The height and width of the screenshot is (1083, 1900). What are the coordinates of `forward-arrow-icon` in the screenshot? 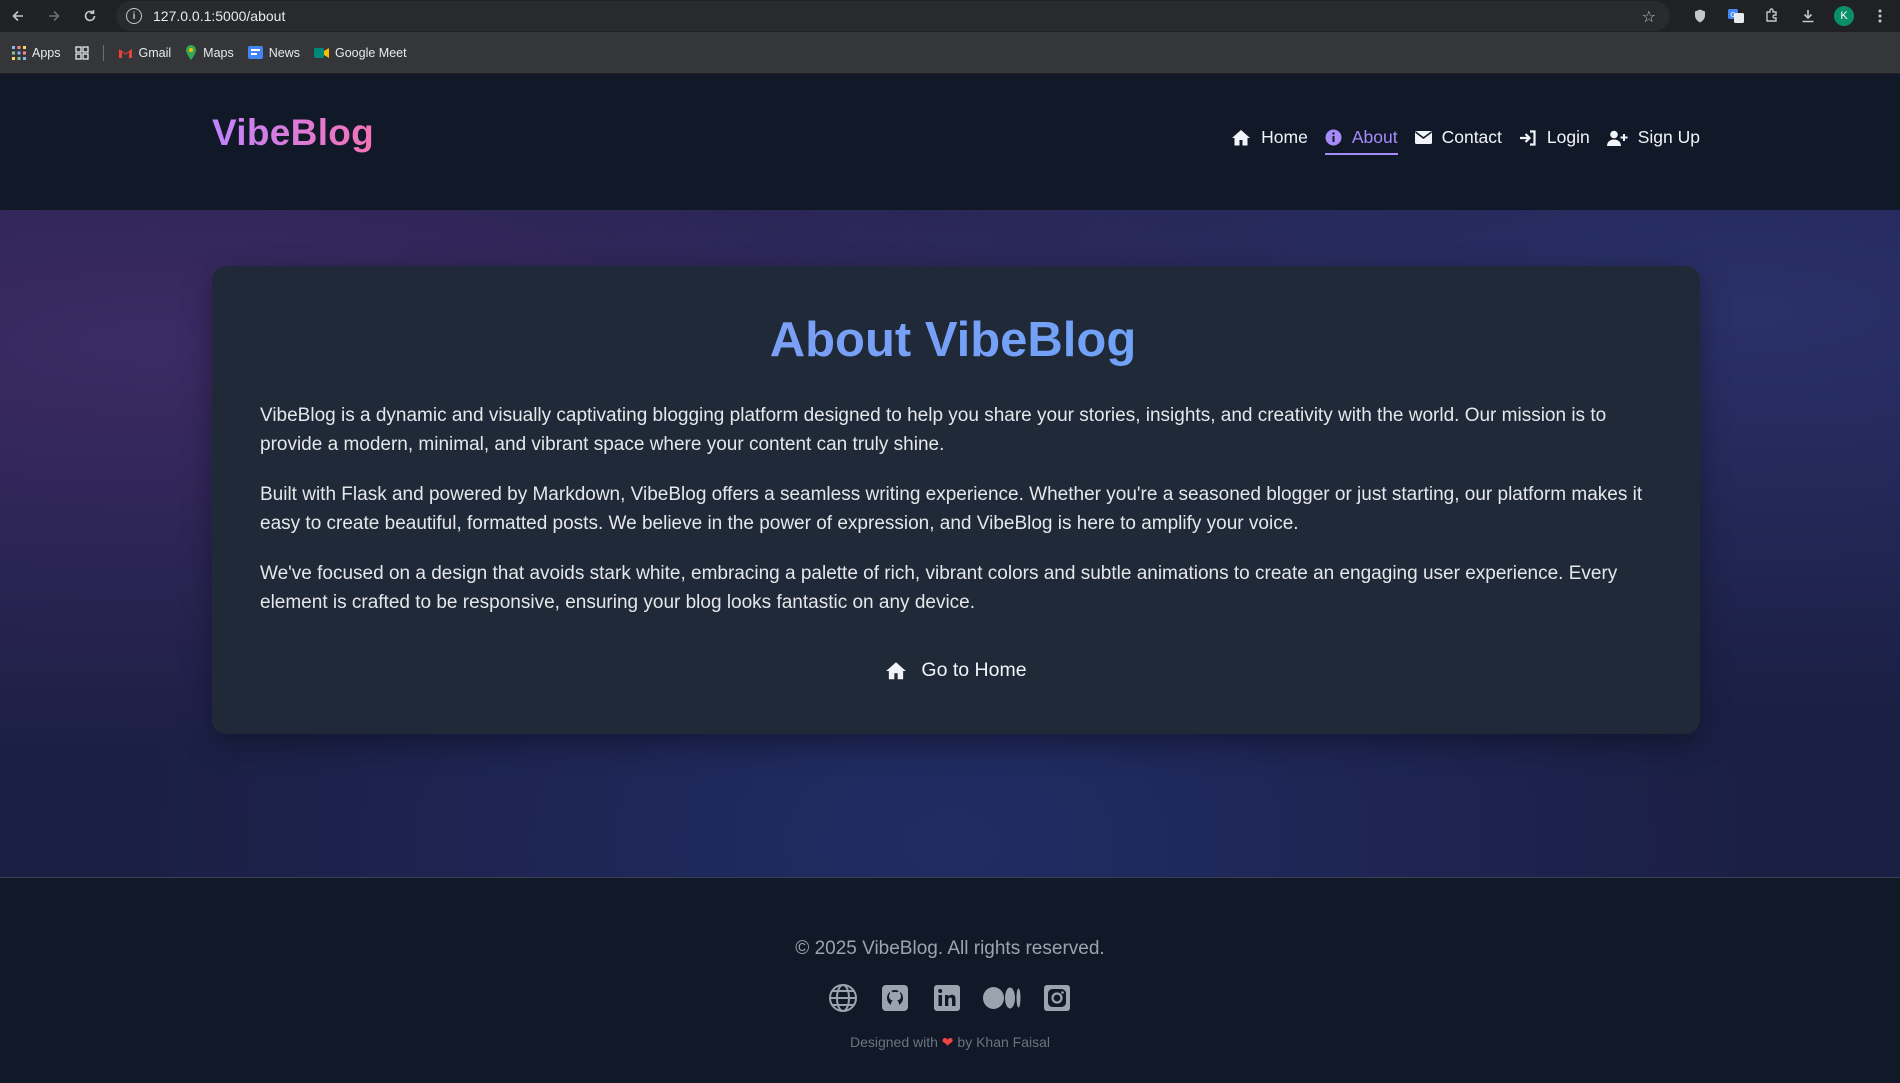 It's located at (54, 16).